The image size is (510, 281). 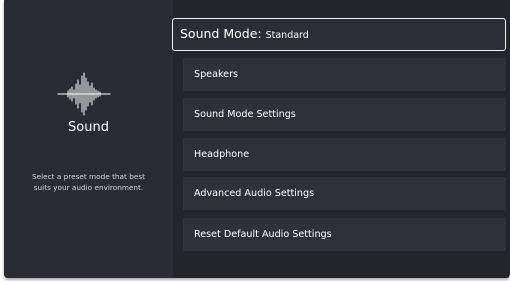 What do you see at coordinates (88, 176) in the screenshot?
I see `panel-description-line-1: Select a preset mode that best` at bounding box center [88, 176].